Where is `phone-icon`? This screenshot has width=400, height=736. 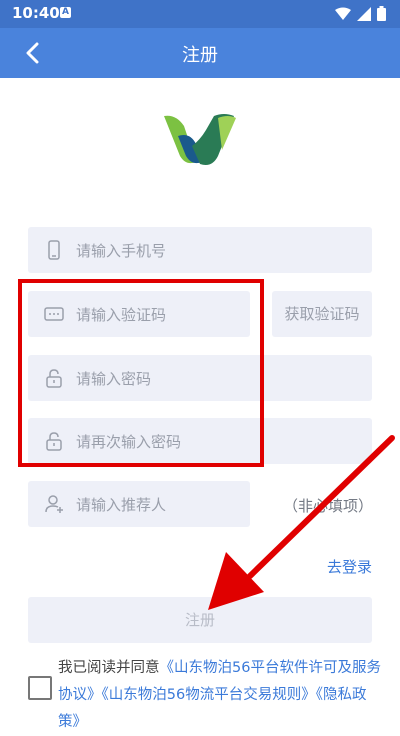
phone-icon is located at coordinates (54, 250).